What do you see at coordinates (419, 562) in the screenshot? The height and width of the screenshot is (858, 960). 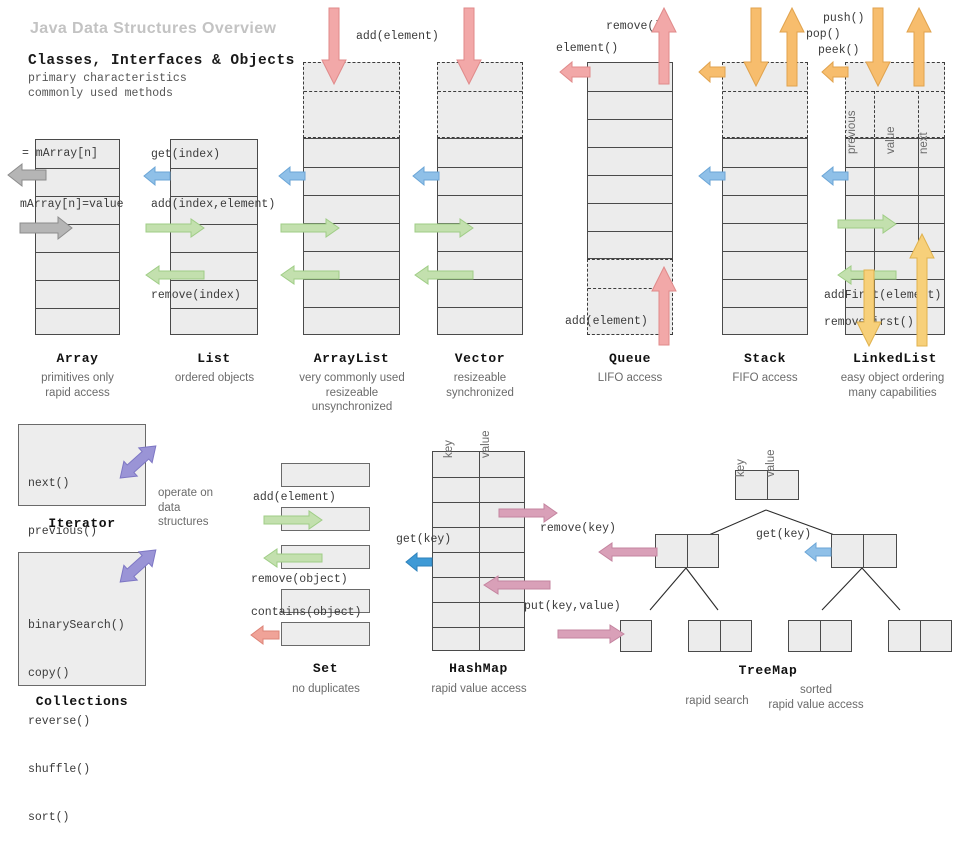 I see `hashmap-get-arrow` at bounding box center [419, 562].